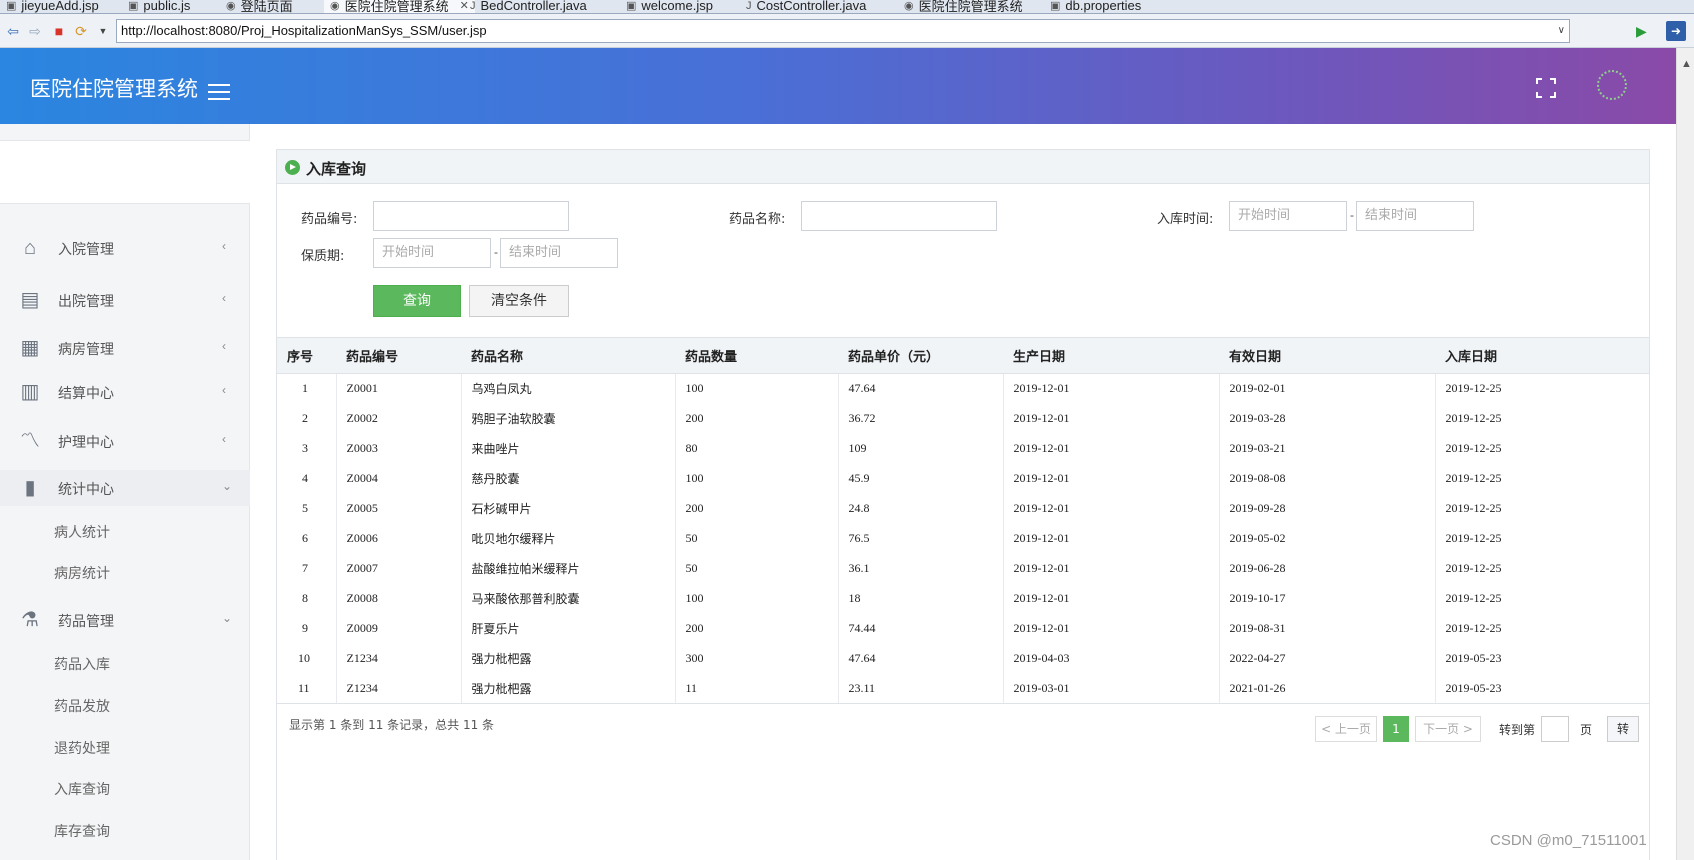  I want to click on sidebar-item-discharge: ▤ 出院管理 ‹, so click(125, 300).